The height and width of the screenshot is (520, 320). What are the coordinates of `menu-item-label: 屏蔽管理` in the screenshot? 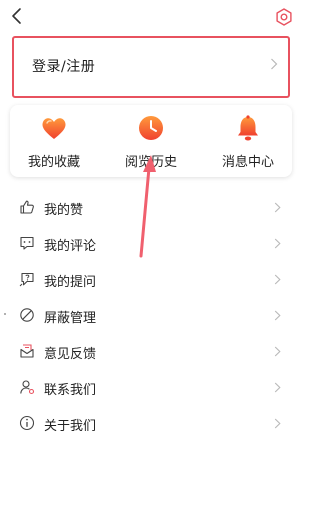 It's located at (70, 318).